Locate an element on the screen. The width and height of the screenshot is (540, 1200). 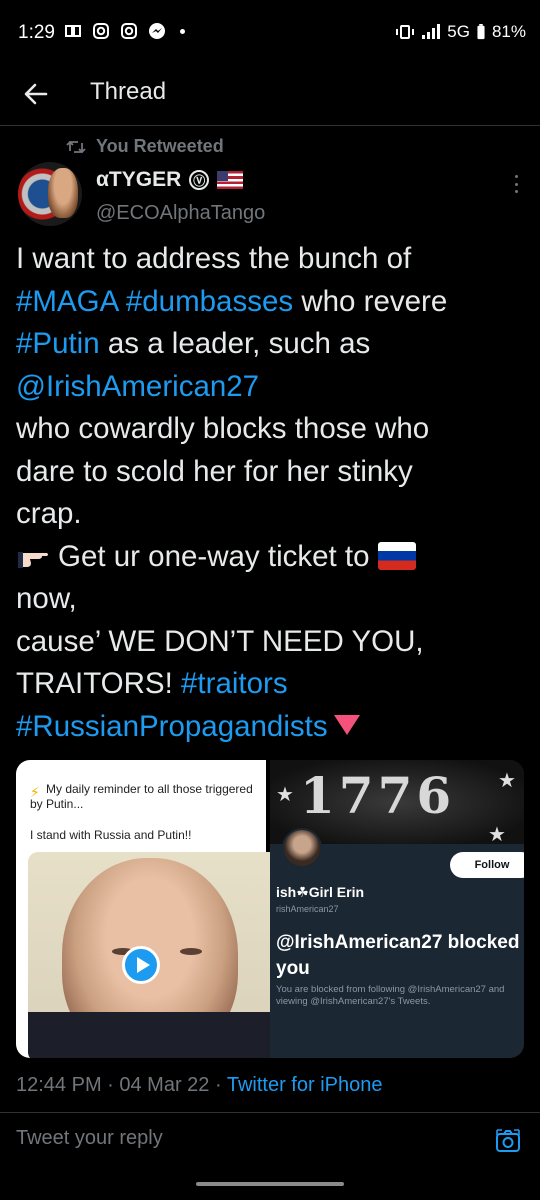
tweet-text-span: who revere is located at coordinates (370, 301).